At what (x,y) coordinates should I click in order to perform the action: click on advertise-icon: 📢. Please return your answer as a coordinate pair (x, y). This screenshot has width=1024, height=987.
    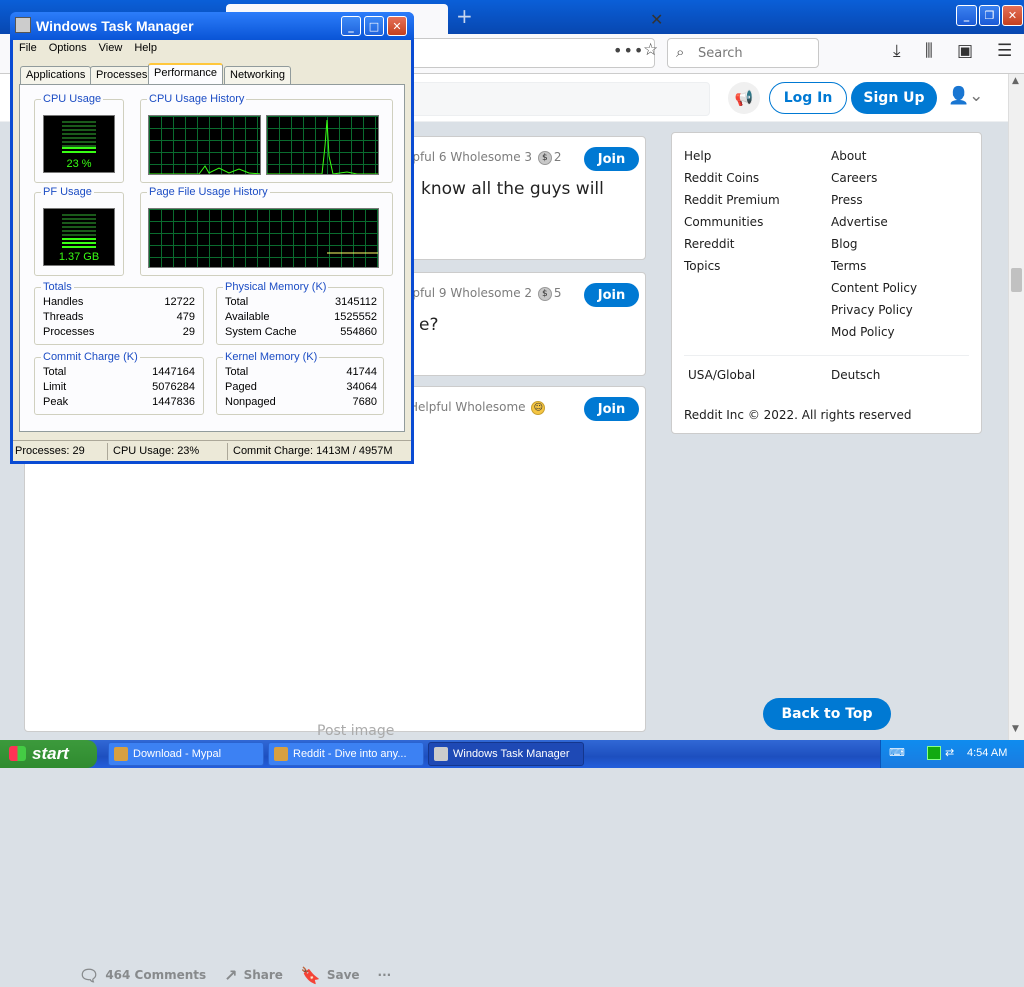
    Looking at the image, I should click on (744, 98).